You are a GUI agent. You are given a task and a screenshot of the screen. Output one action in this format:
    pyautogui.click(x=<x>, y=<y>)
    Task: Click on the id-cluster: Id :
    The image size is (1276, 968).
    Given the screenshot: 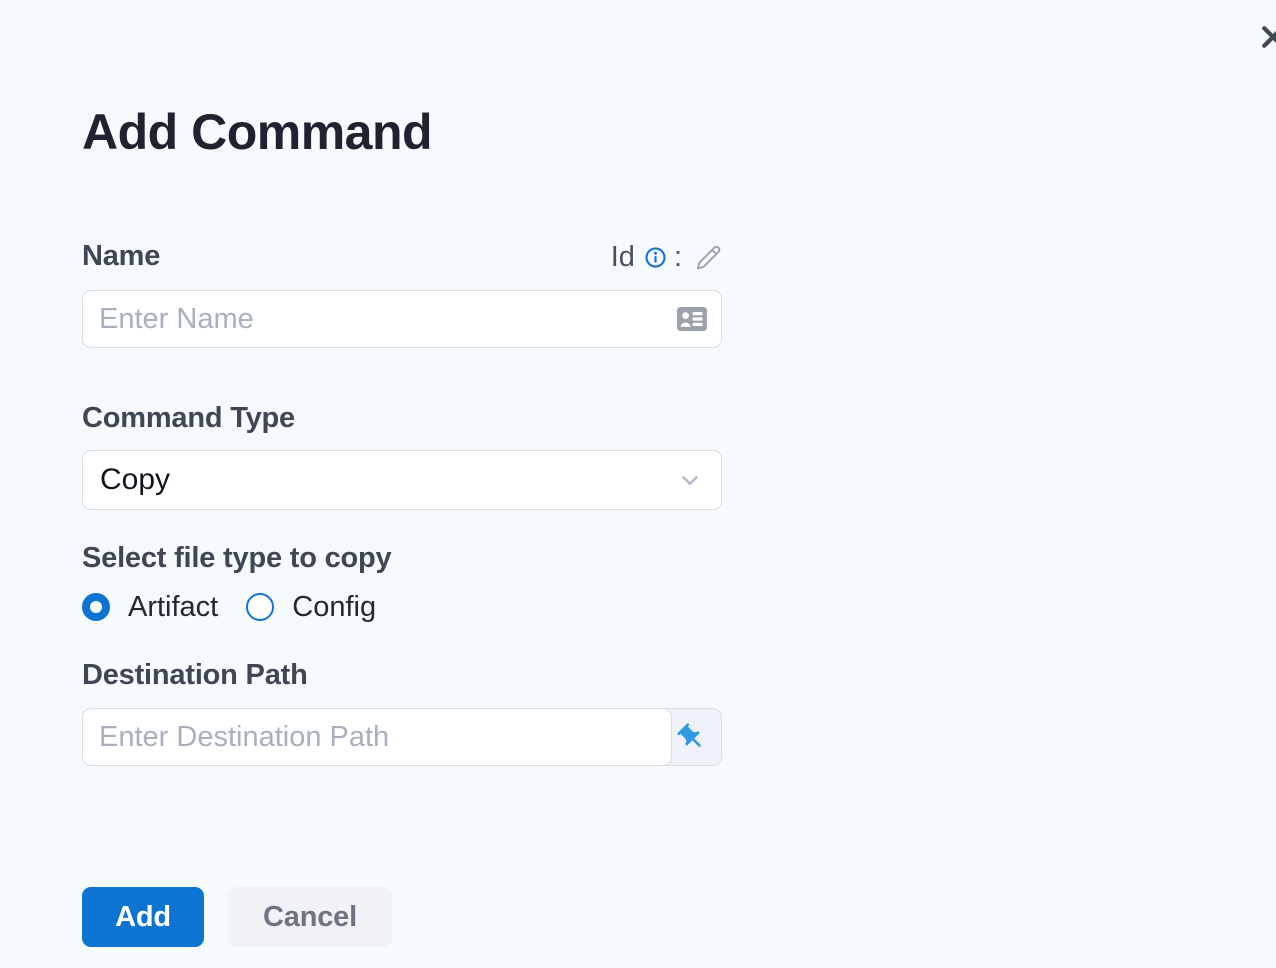 What is the action you would take?
    pyautogui.click(x=572, y=257)
    